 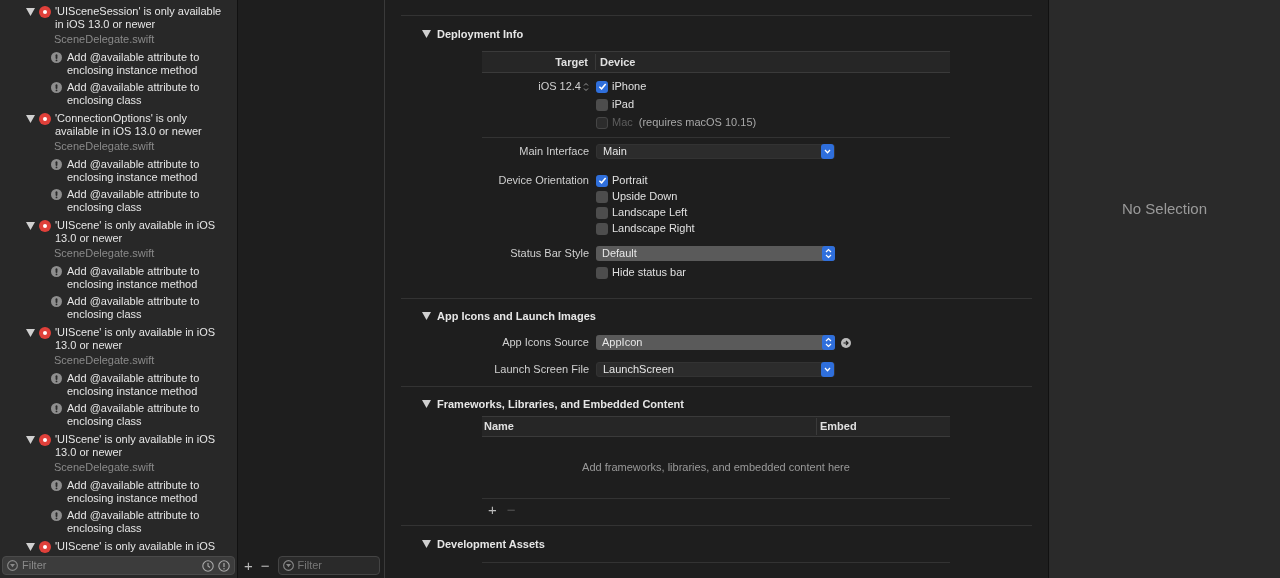 I want to click on section-title: Frameworks, Libraries, and Embedded Content, so click(x=560, y=404).